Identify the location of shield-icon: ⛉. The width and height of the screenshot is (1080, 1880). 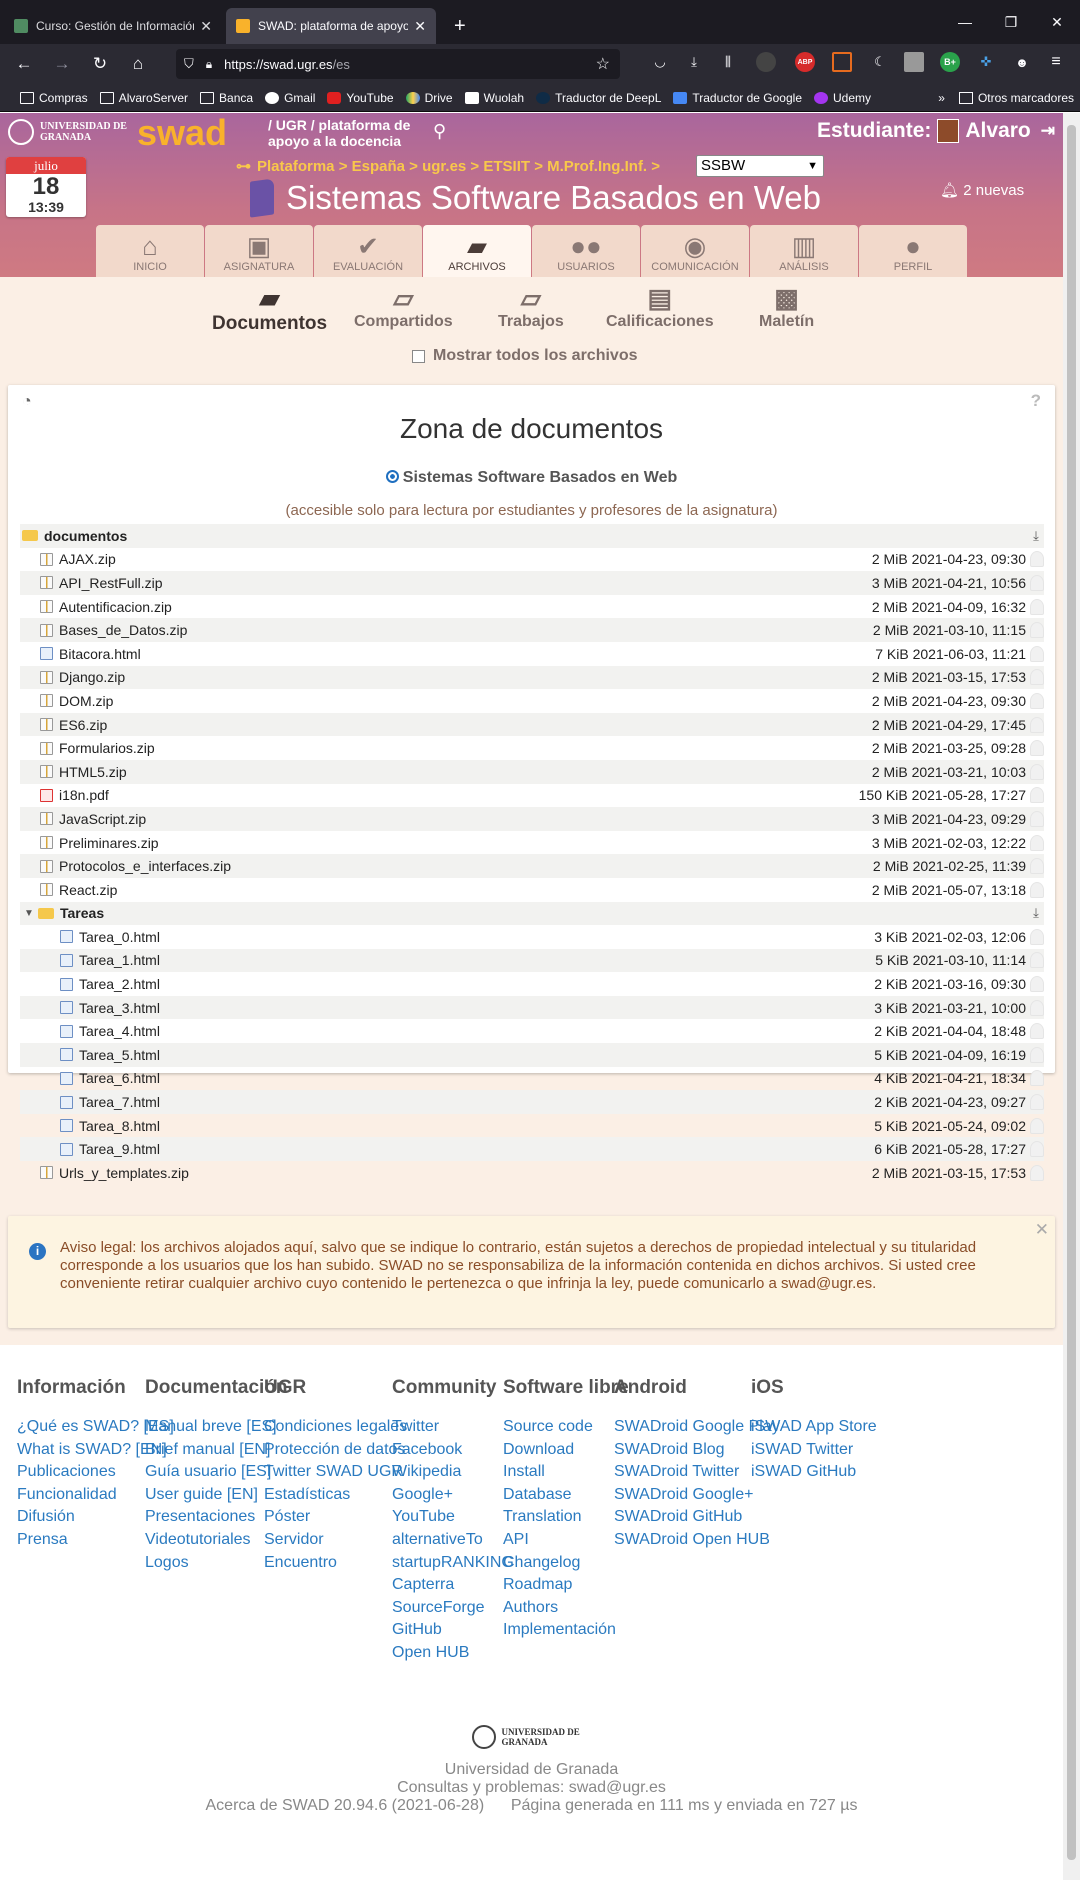
(189, 64).